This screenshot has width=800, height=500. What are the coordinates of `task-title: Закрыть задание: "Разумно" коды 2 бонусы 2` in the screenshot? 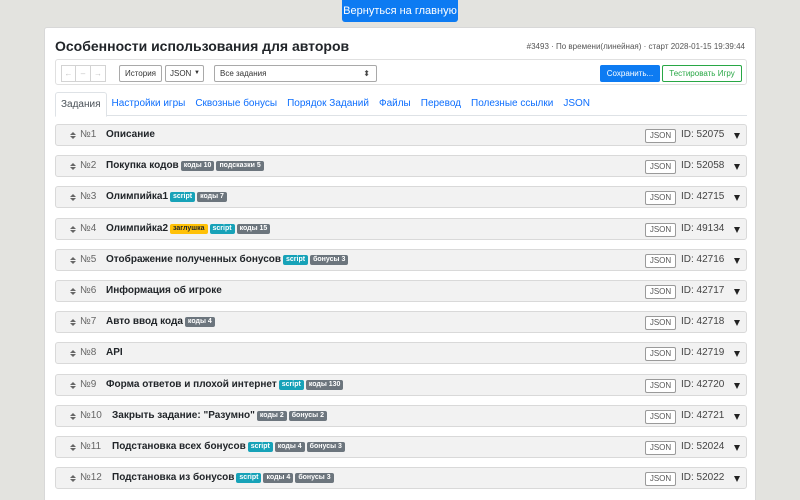 It's located at (219, 415).